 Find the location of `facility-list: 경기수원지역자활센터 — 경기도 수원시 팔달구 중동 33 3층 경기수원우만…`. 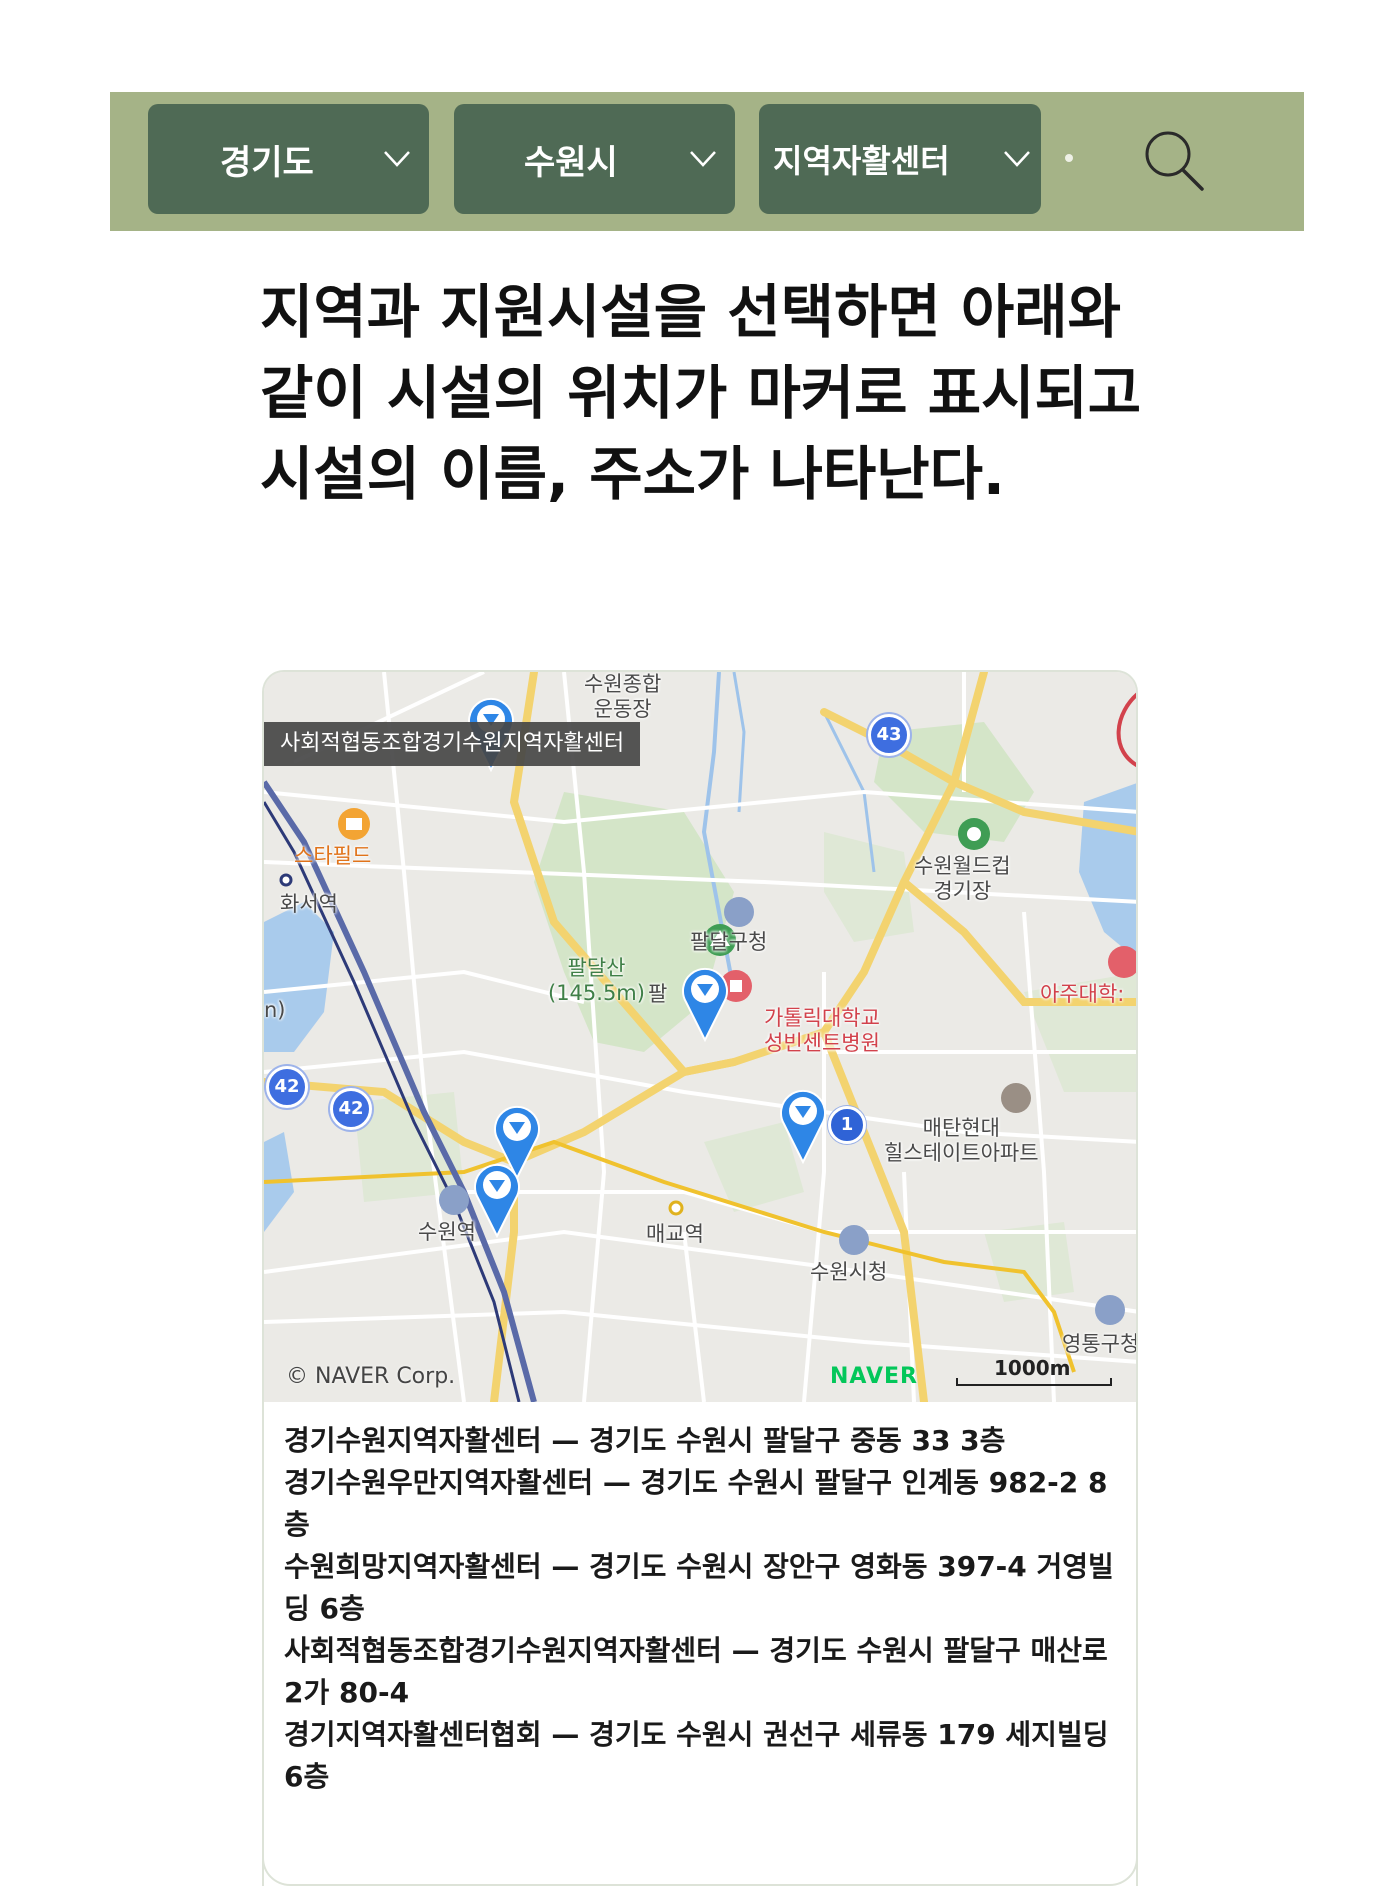

facility-list: 경기수원지역자활센터 — 경기도 수원시 팔달구 중동 33 3층 경기수원우만… is located at coordinates (704, 1609).